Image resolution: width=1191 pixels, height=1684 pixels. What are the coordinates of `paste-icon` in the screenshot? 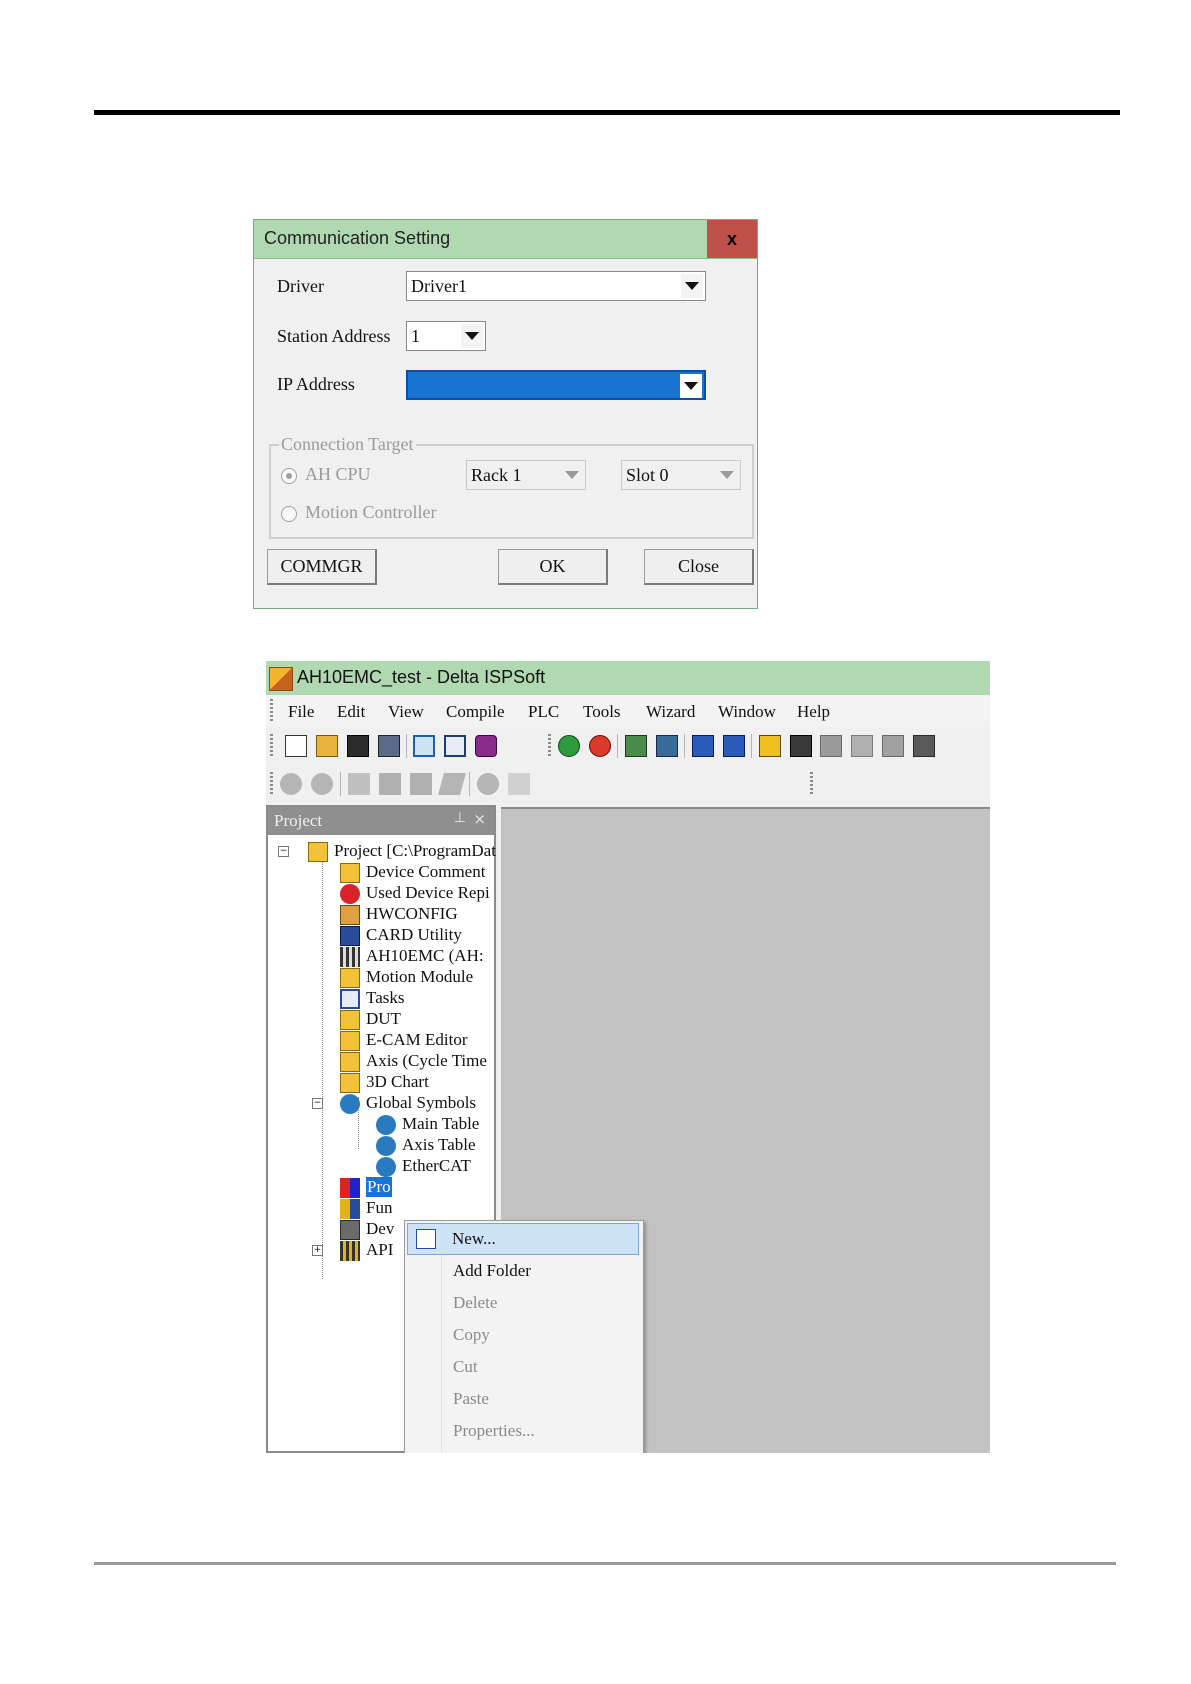 It's located at (421, 784).